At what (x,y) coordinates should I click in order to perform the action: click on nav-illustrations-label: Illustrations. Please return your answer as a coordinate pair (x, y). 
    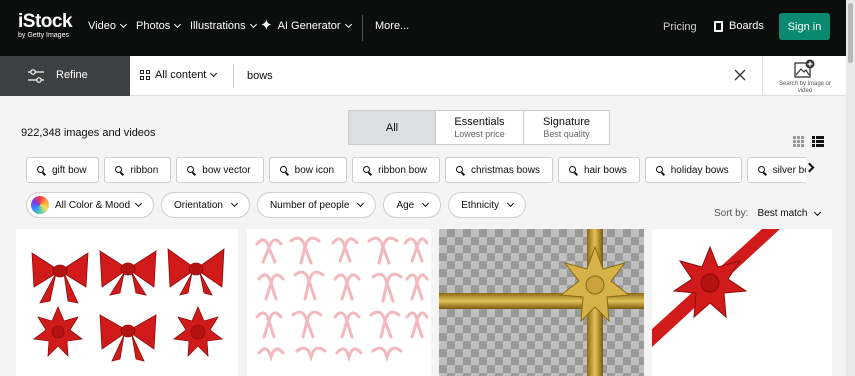
    Looking at the image, I should click on (218, 26).